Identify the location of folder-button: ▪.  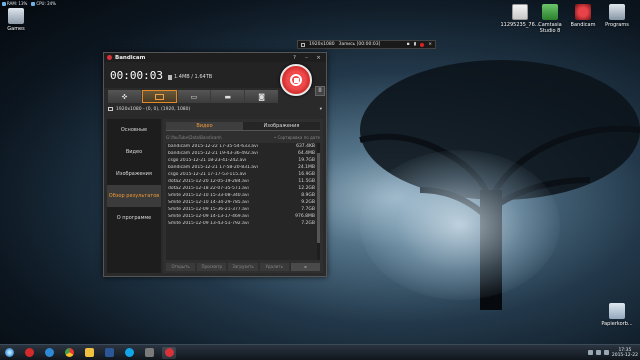
(305, 267).